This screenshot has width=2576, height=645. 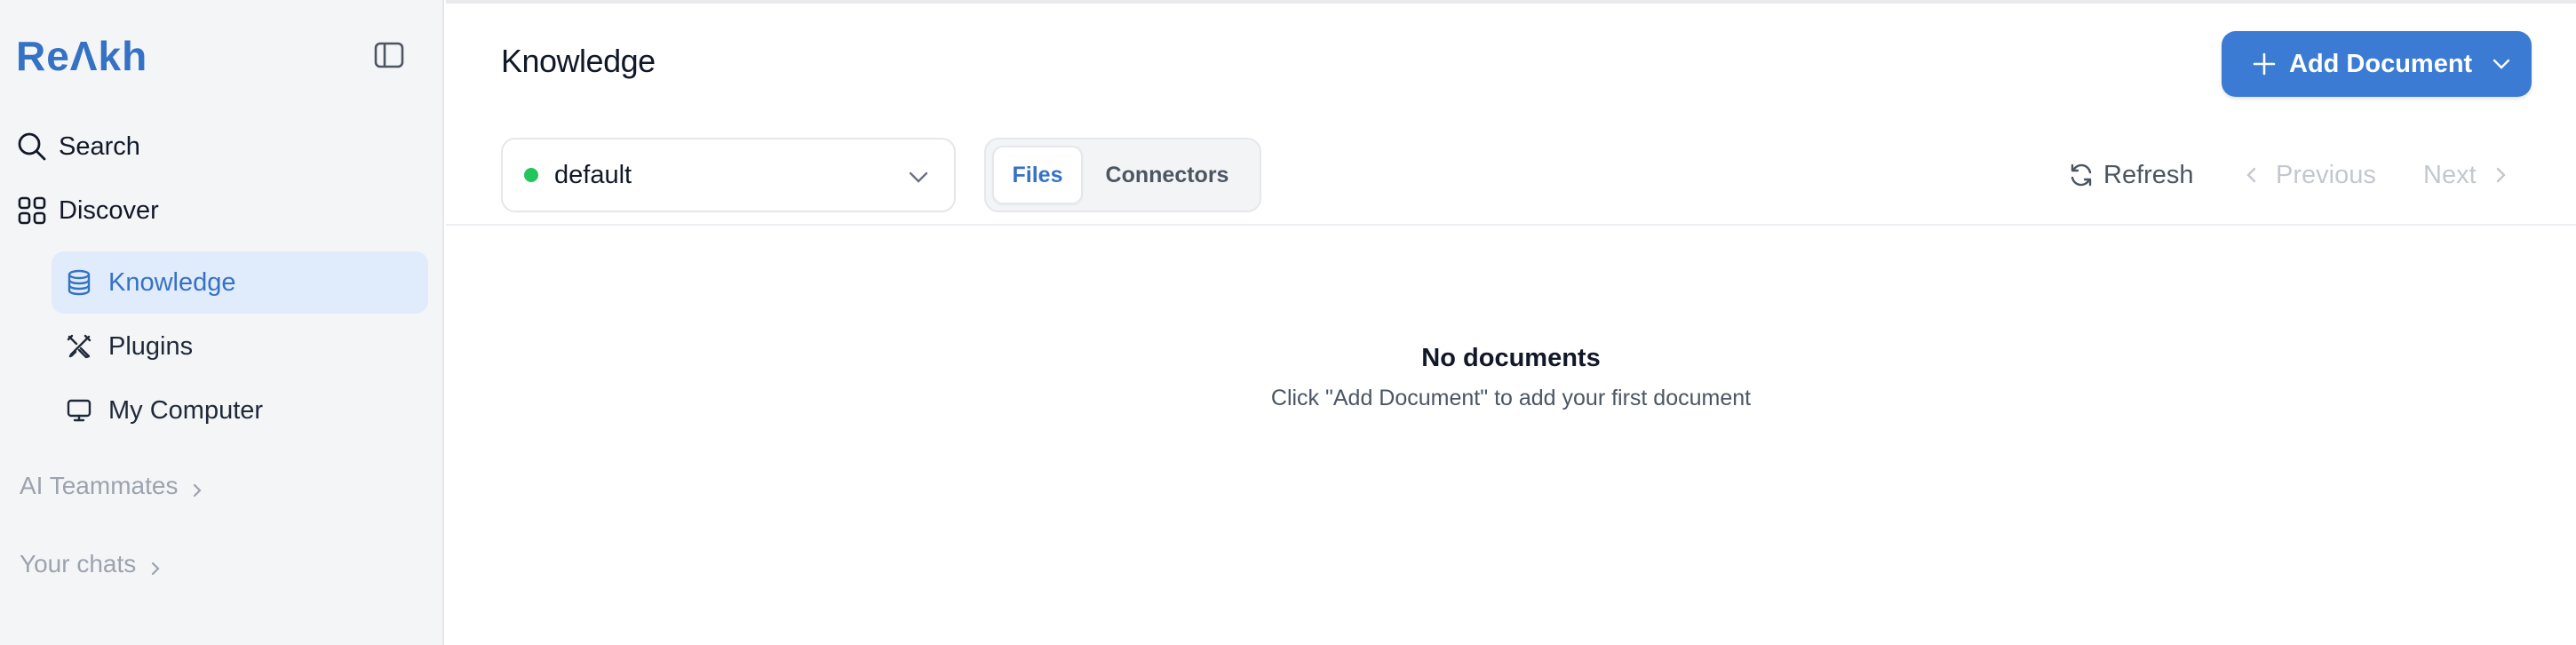 I want to click on refresh-icon, so click(x=2081, y=175).